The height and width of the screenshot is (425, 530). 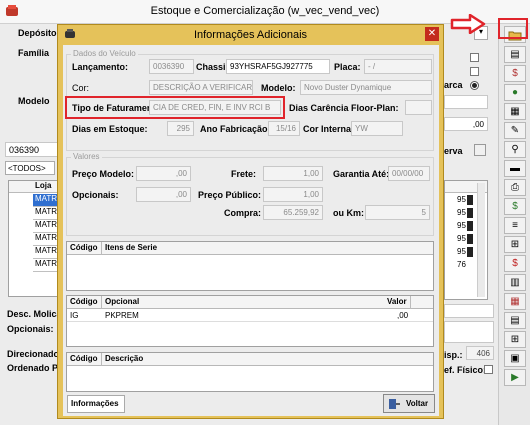 I want to click on row-opcional: PKPREM, so click(x=122, y=315).